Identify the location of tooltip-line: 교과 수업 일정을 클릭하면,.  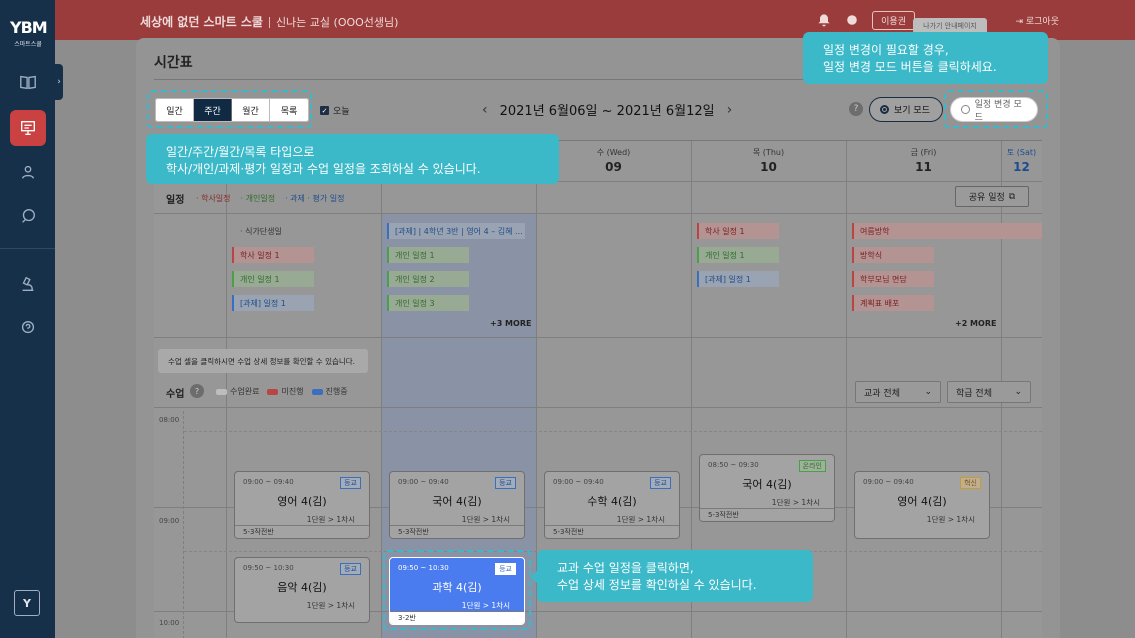
(625, 568).